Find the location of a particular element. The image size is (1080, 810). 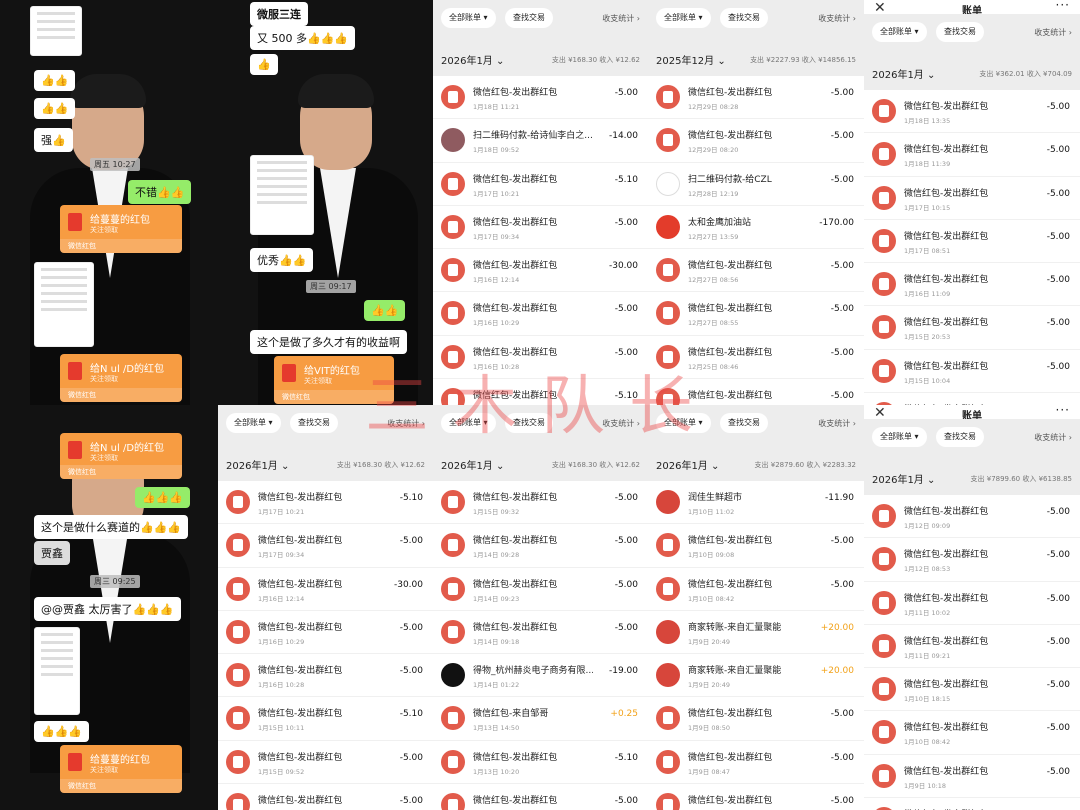

transaction-row: 微信红包-发出群红包 1月11日 09:21 -5.00 is located at coordinates (972, 646).